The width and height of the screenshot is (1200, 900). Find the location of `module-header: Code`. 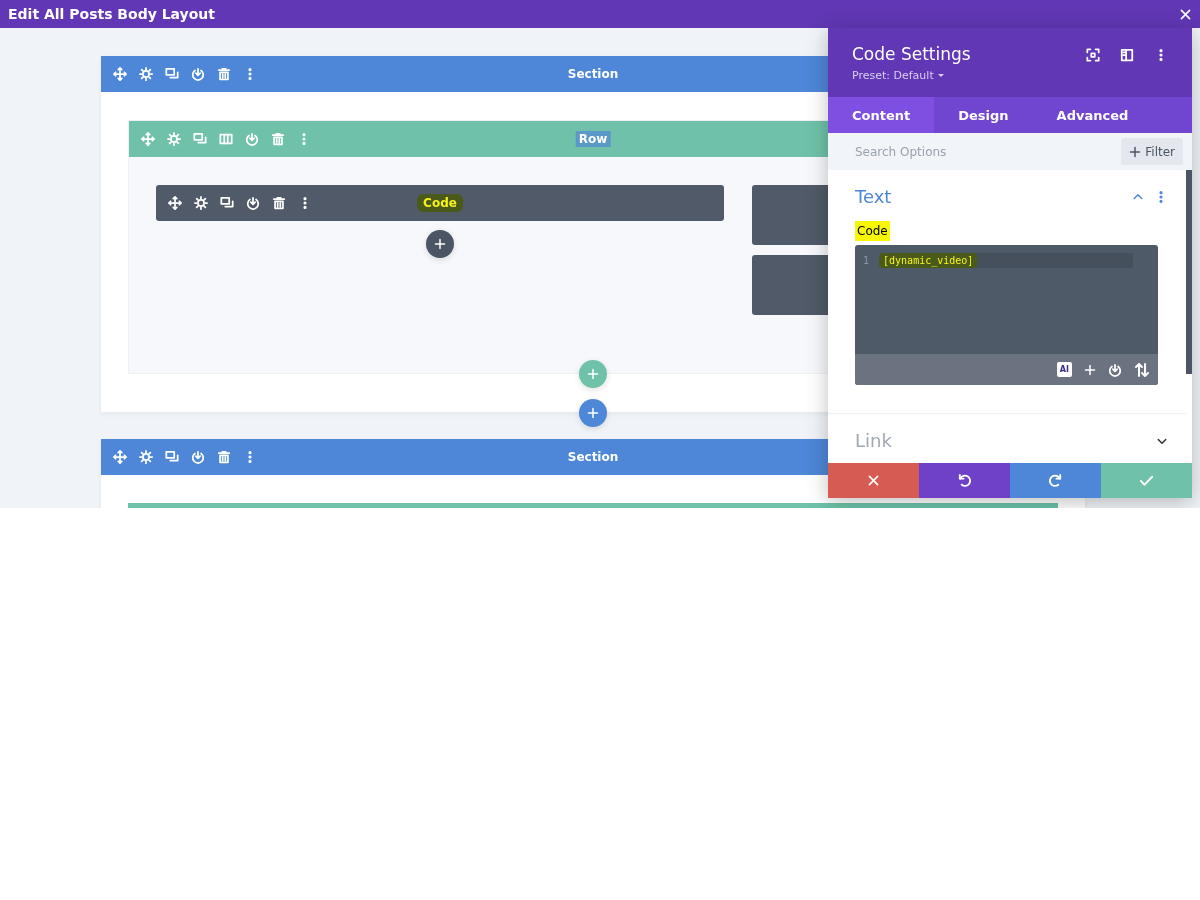

module-header: Code is located at coordinates (440, 203).